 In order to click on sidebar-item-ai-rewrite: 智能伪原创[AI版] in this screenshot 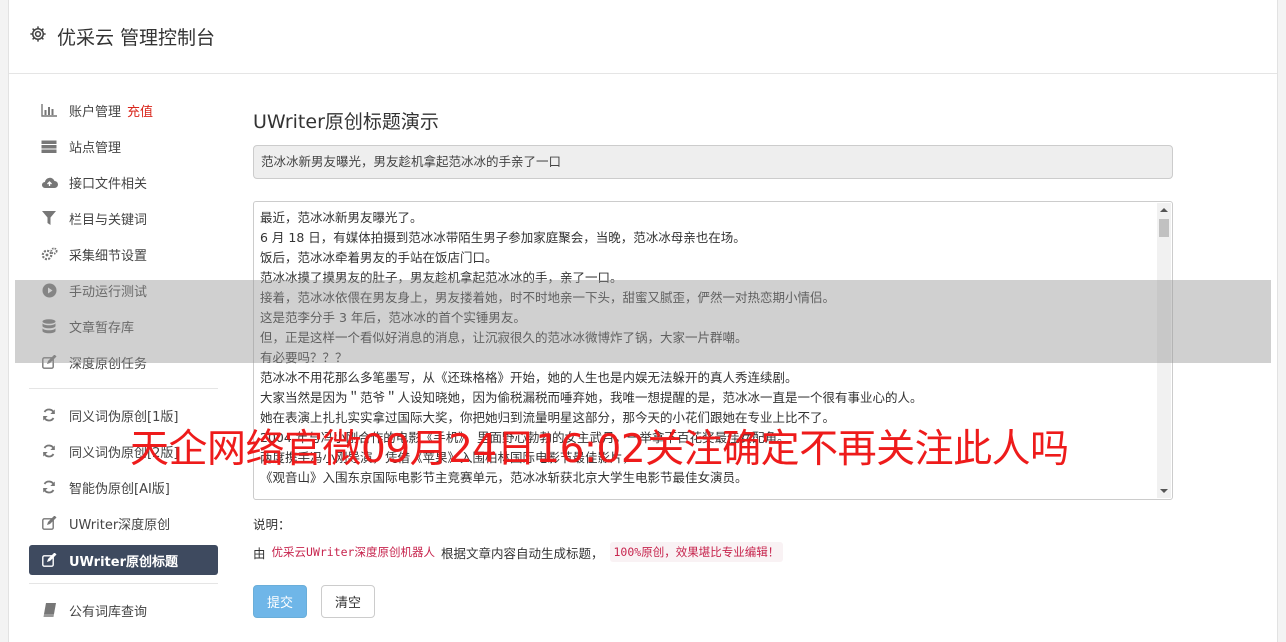, I will do `click(123, 487)`.